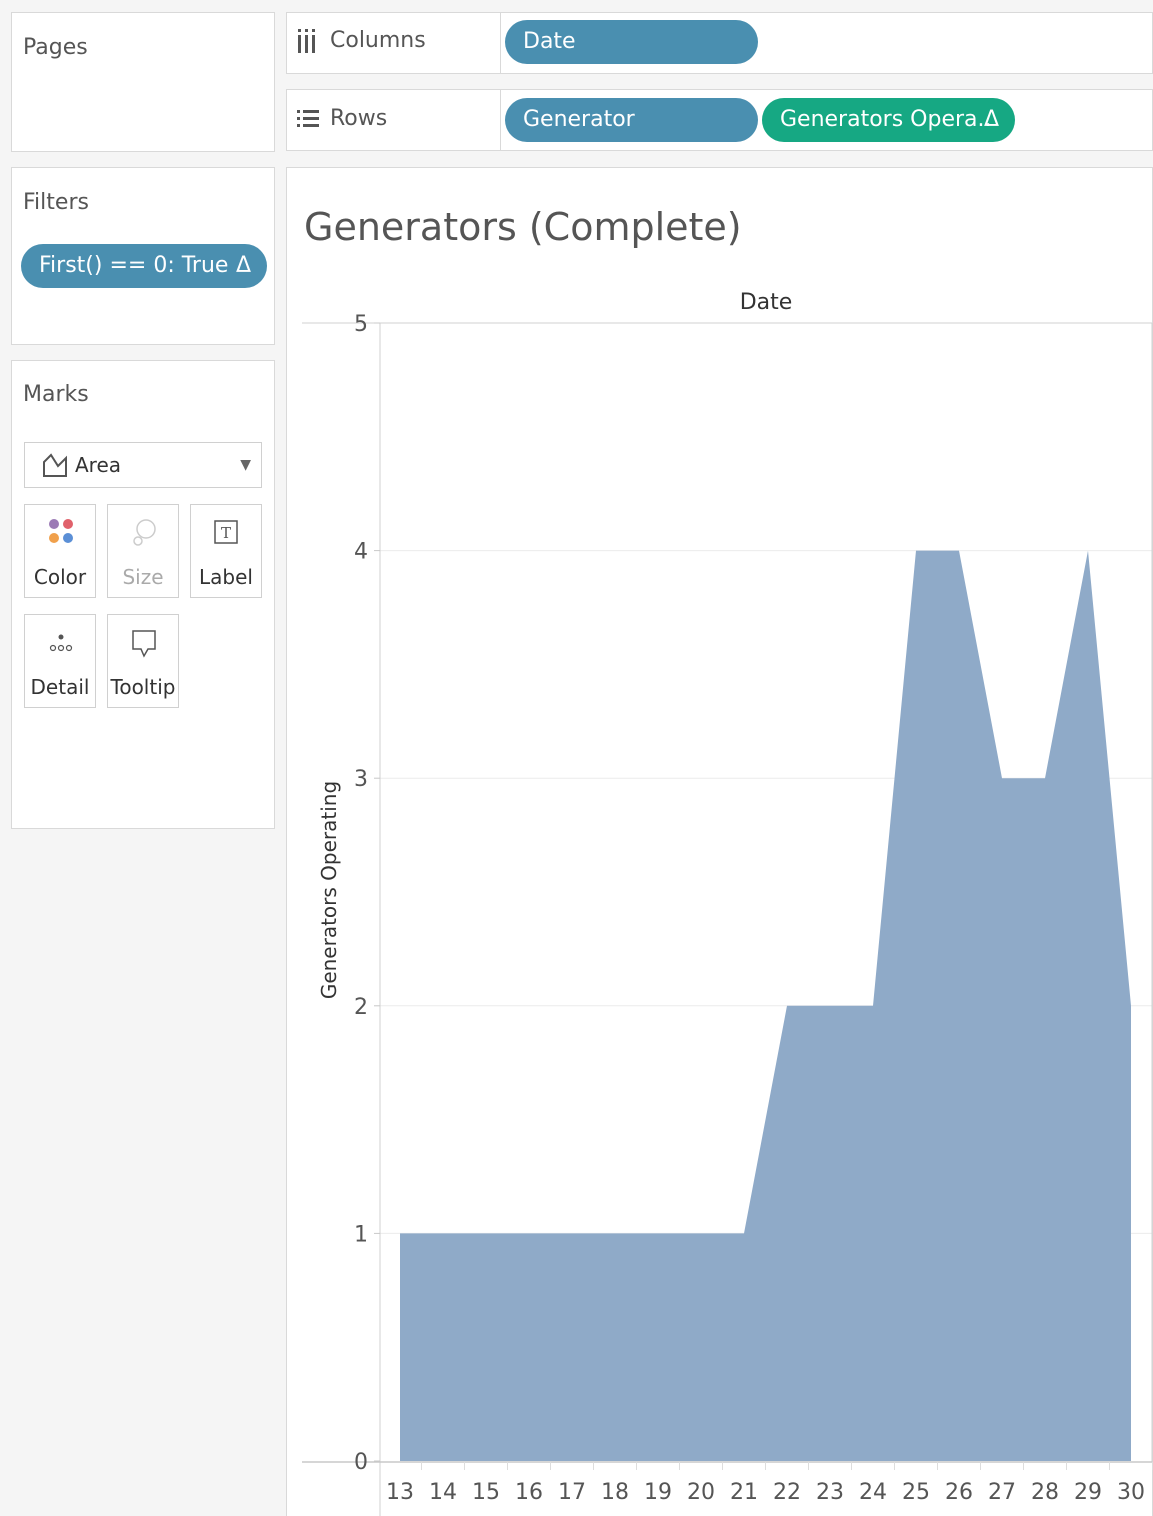 The image size is (1153, 1516). What do you see at coordinates (766, 302) in the screenshot?
I see `x-axis-header: Date` at bounding box center [766, 302].